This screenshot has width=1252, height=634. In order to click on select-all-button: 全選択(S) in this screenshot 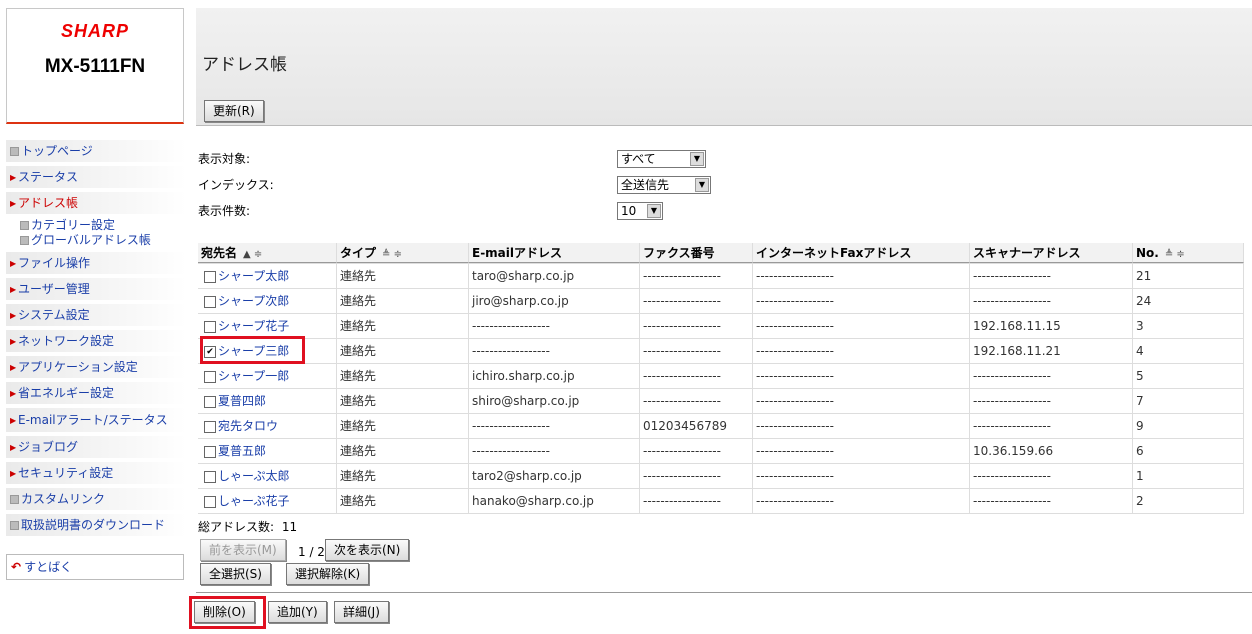, I will do `click(235, 574)`.